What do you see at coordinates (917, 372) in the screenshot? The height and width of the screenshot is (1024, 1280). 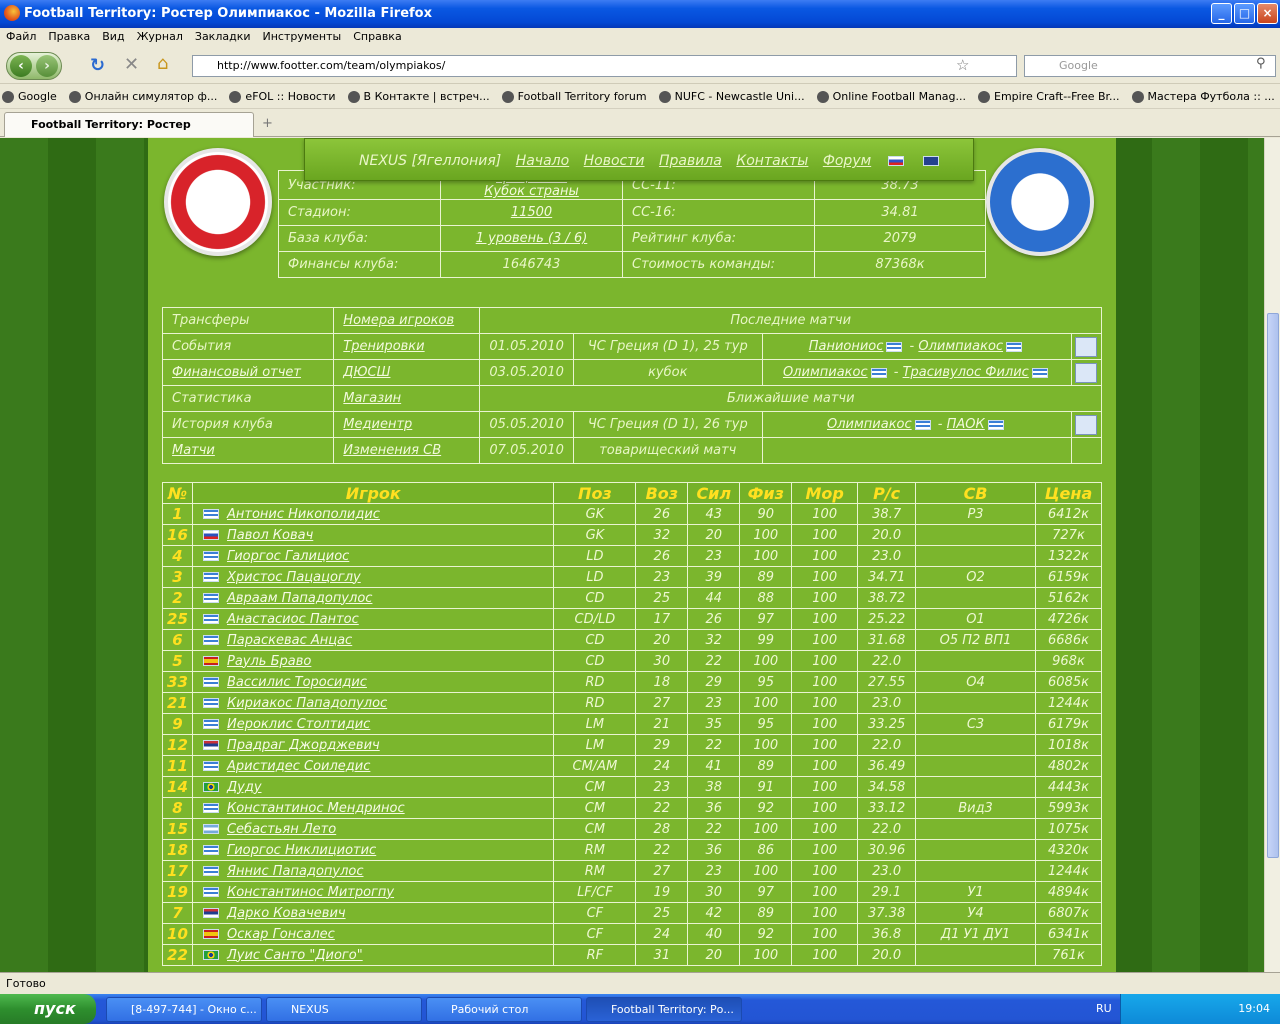 I see `match-teams: Олимпиакос - Трасивулос Филис` at bounding box center [917, 372].